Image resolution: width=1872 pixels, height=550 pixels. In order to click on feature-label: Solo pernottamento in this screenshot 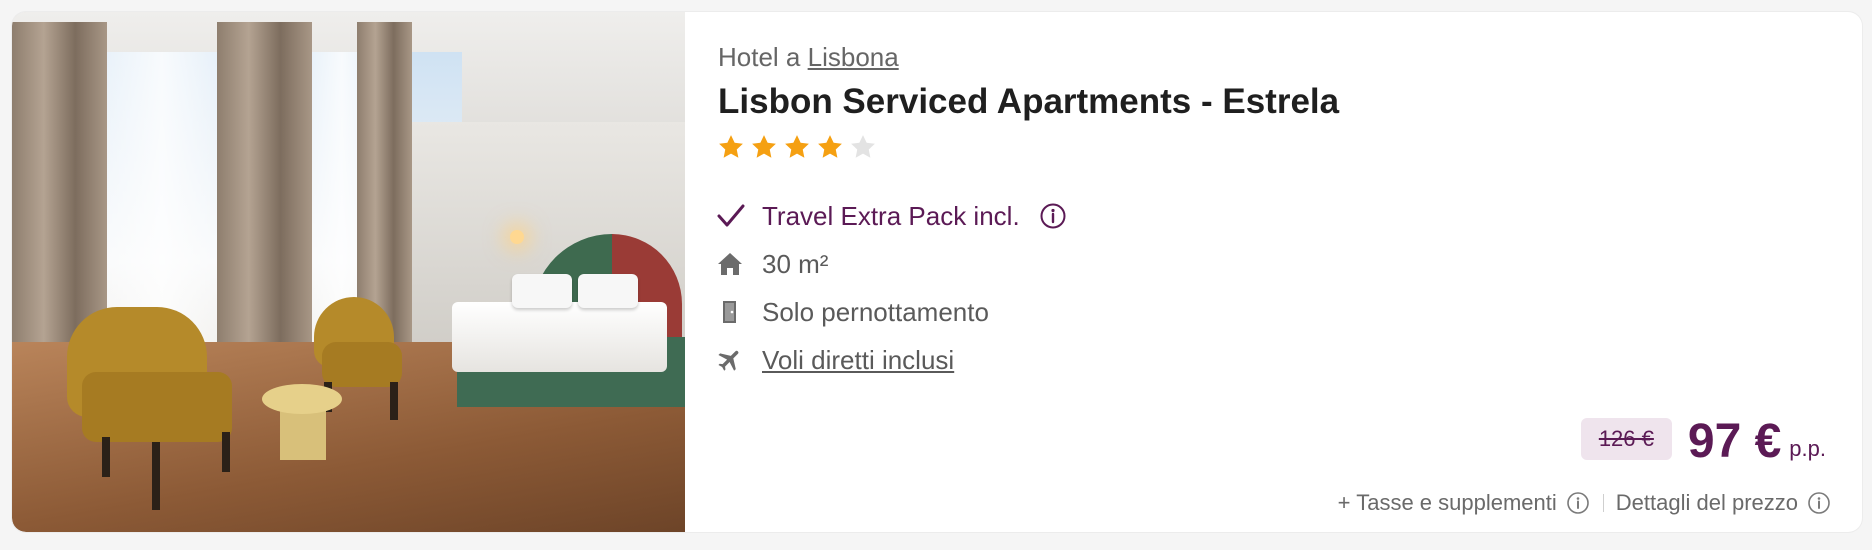, I will do `click(875, 311)`.